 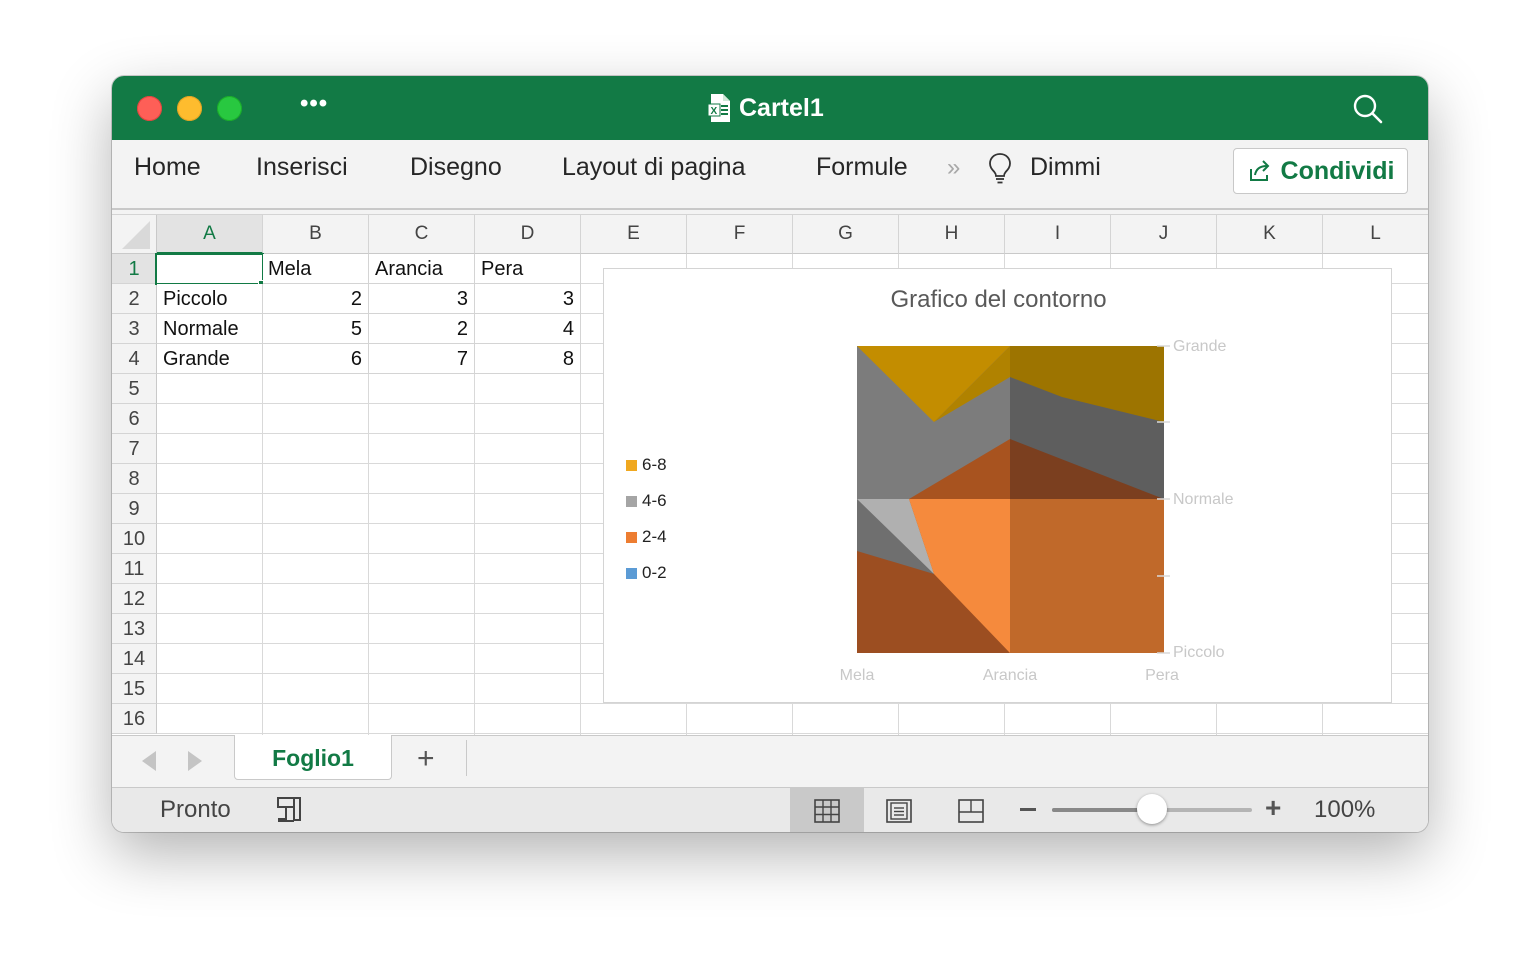 I want to click on normal-view-icon, so click(x=827, y=810).